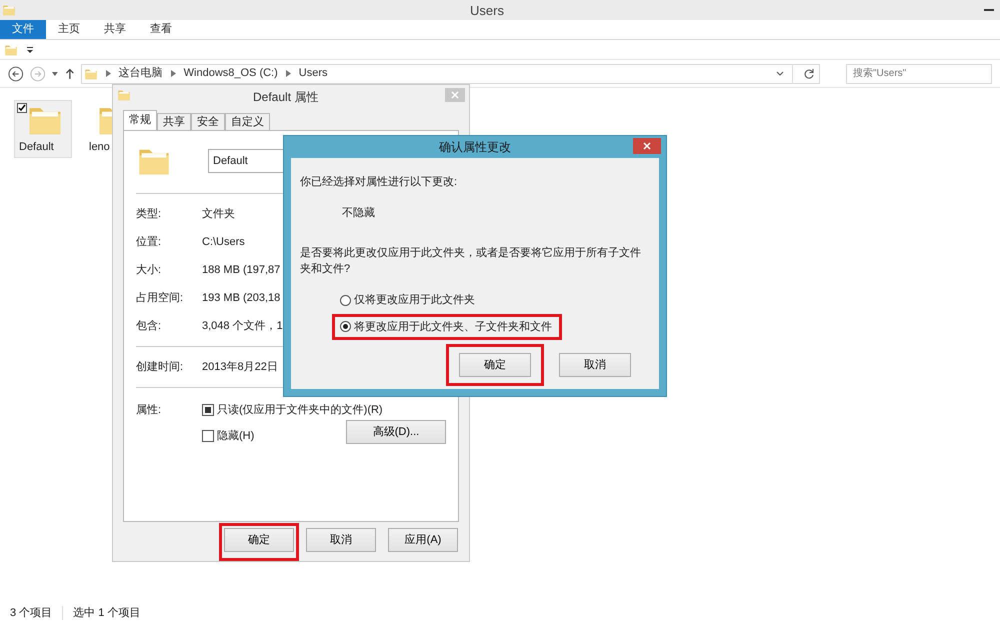  I want to click on property-value: 193 MB (203,18, so click(241, 298).